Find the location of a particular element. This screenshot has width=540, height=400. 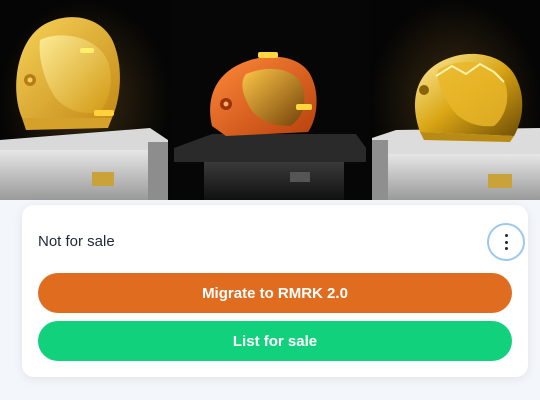

vertical-dots-icon is located at coordinates (506, 242).